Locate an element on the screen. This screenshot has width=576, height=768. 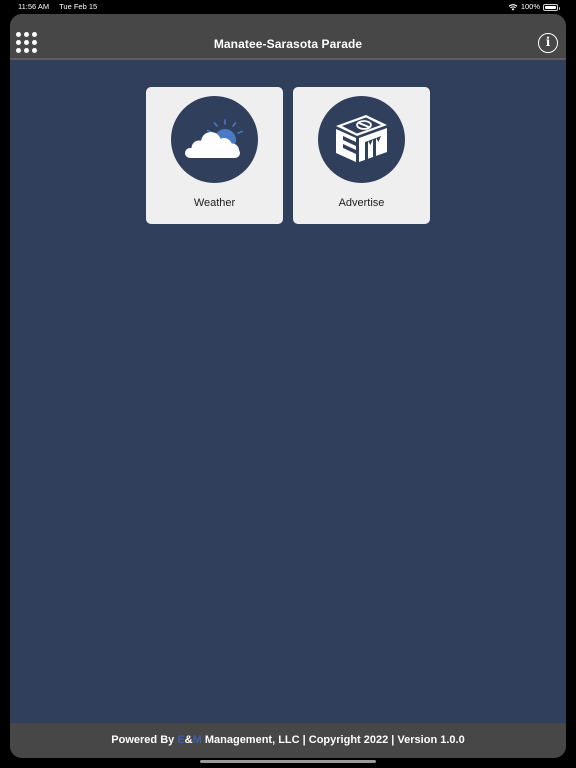
weather-circle is located at coordinates (214, 139).